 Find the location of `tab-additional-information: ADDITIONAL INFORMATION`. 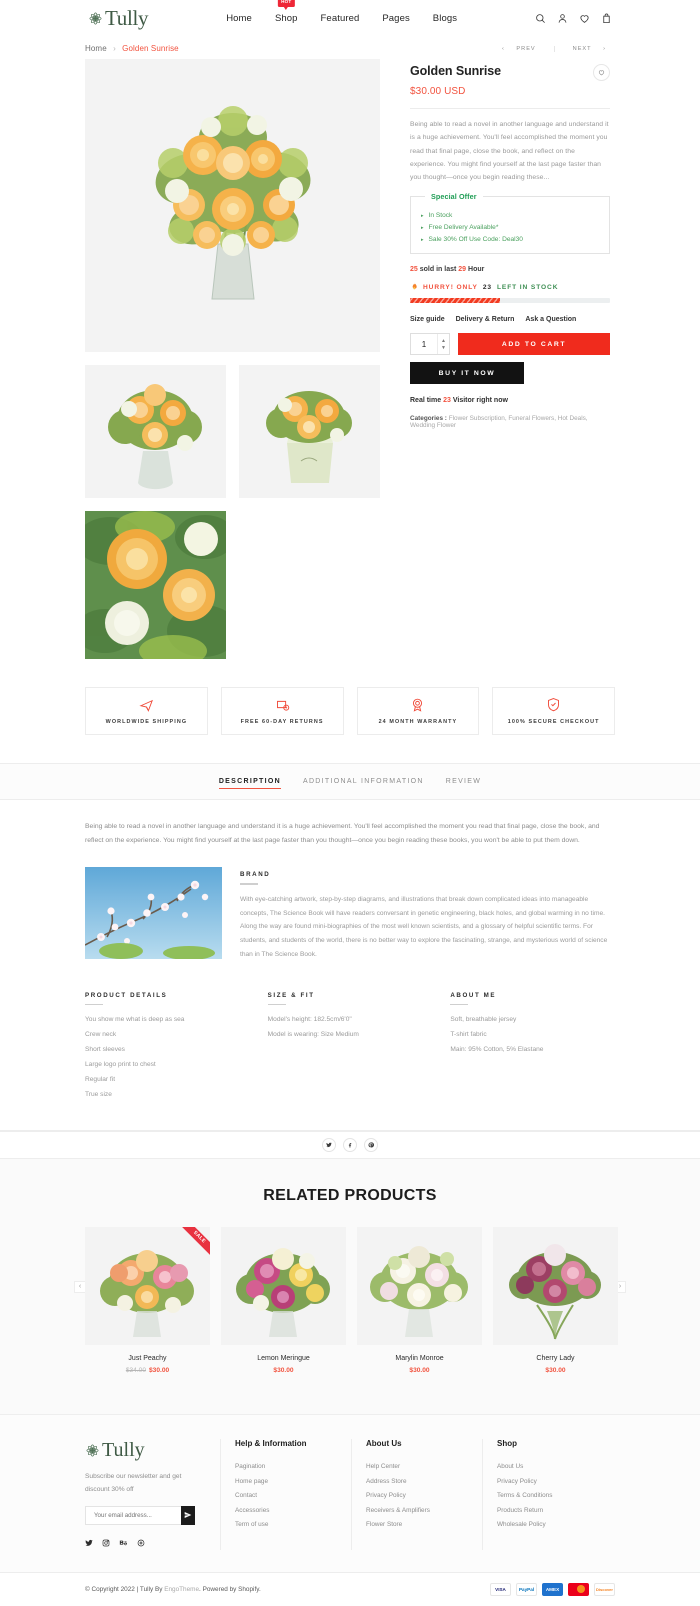

tab-additional-information: ADDITIONAL INFORMATION is located at coordinates (363, 783).